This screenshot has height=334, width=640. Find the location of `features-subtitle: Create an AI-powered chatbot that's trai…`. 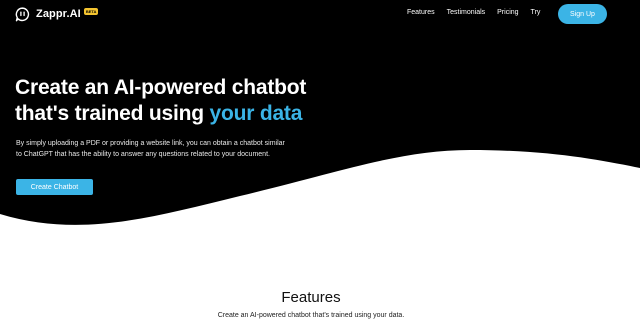

features-subtitle: Create an AI-powered chatbot that's trai… is located at coordinates (311, 315).